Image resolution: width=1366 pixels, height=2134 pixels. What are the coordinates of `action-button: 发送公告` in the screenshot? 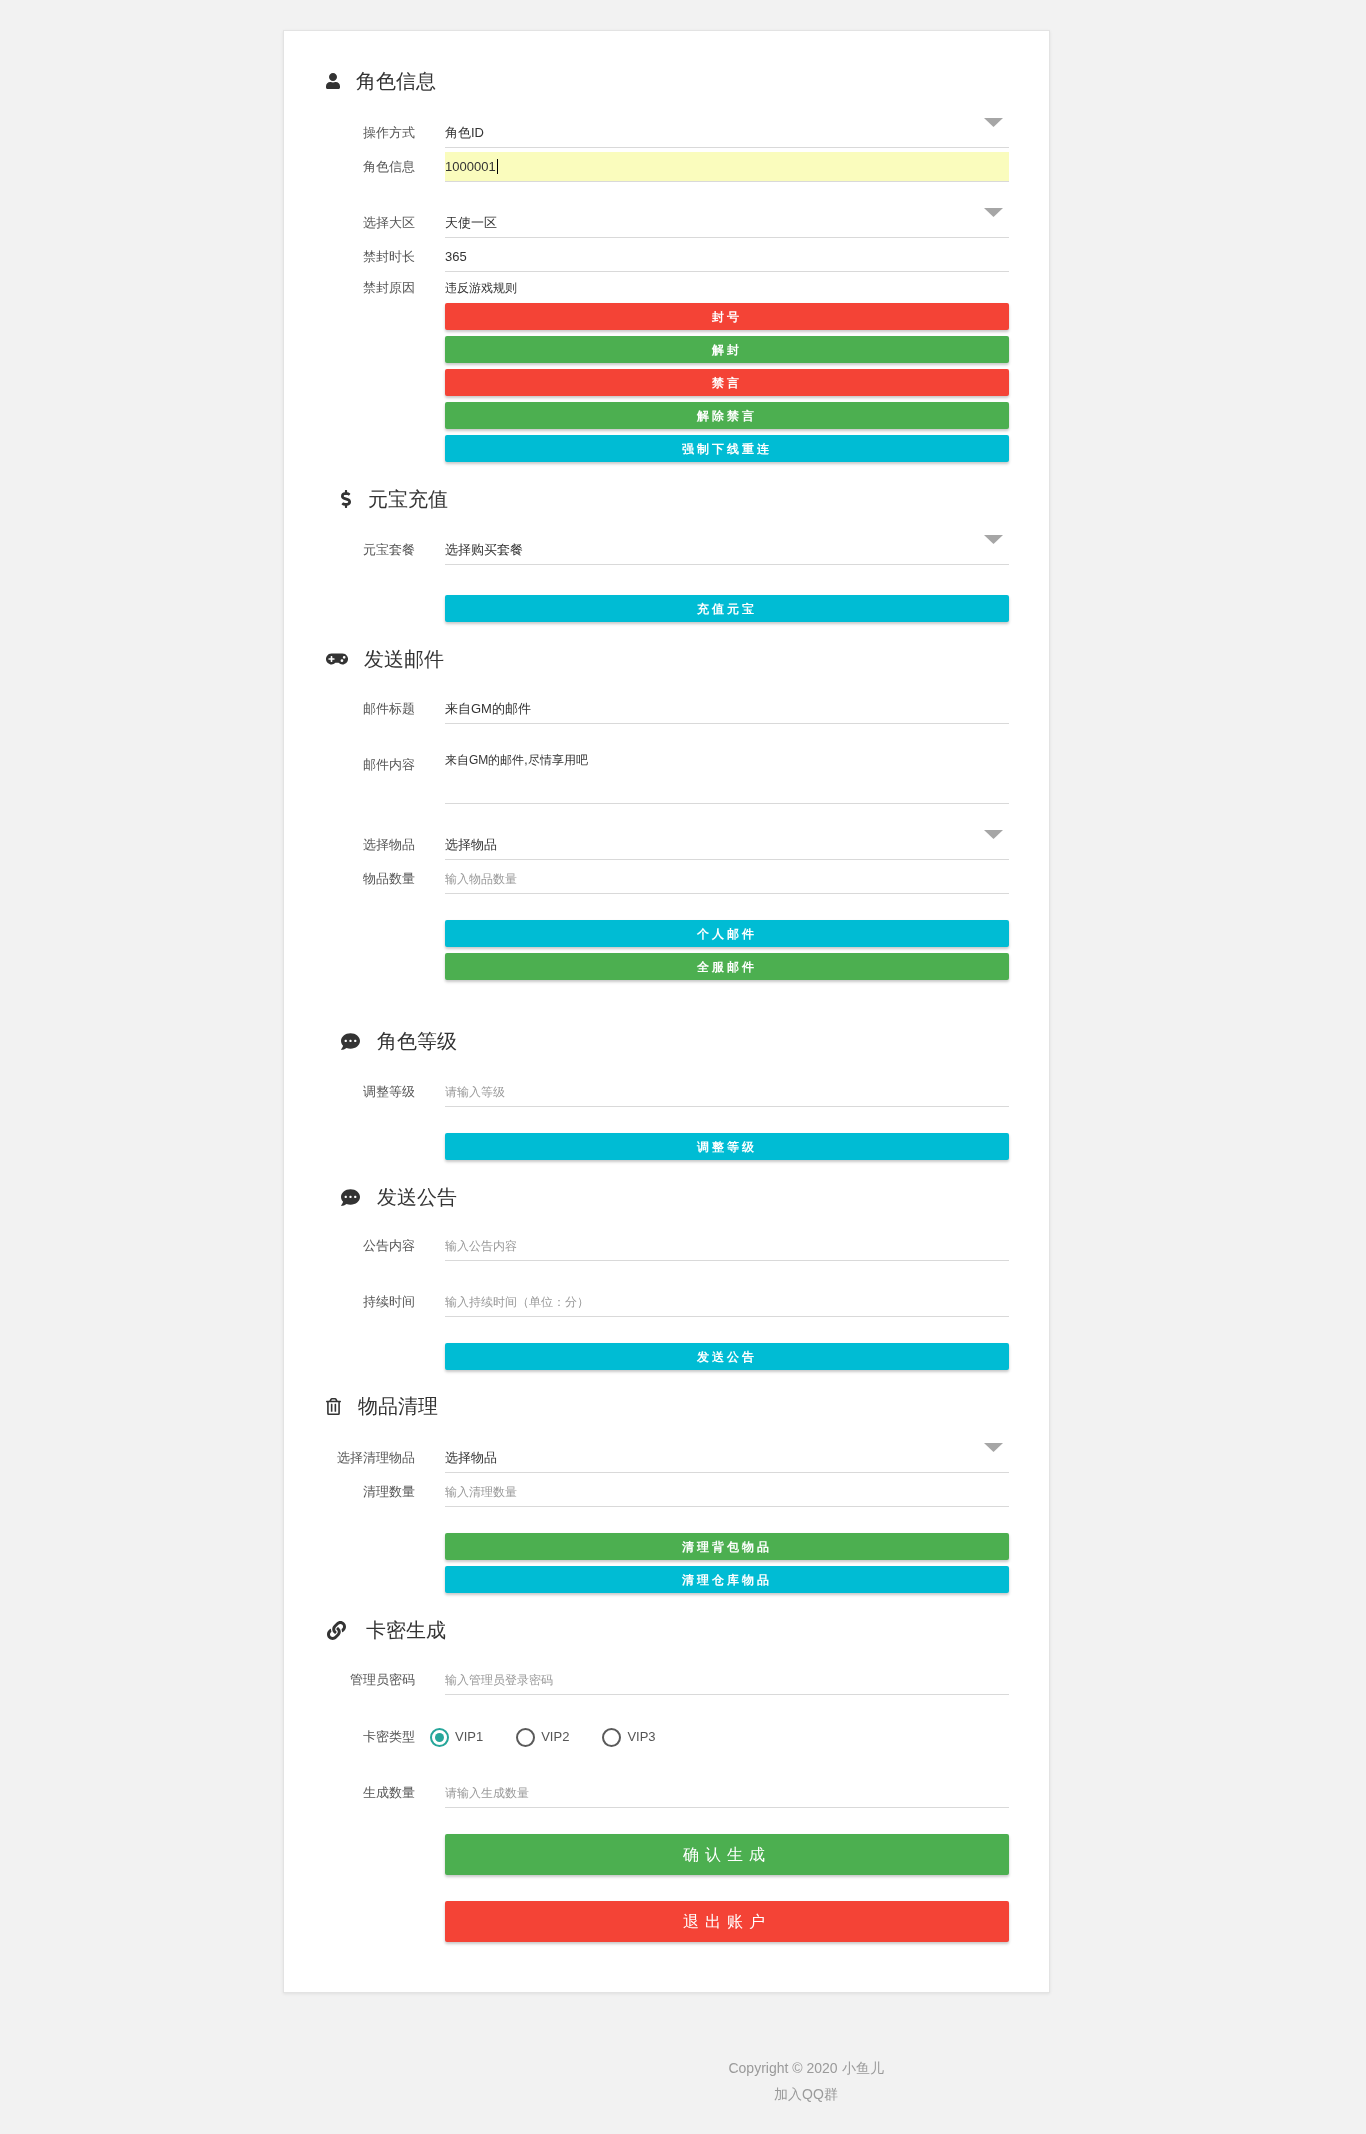 It's located at (727, 1356).